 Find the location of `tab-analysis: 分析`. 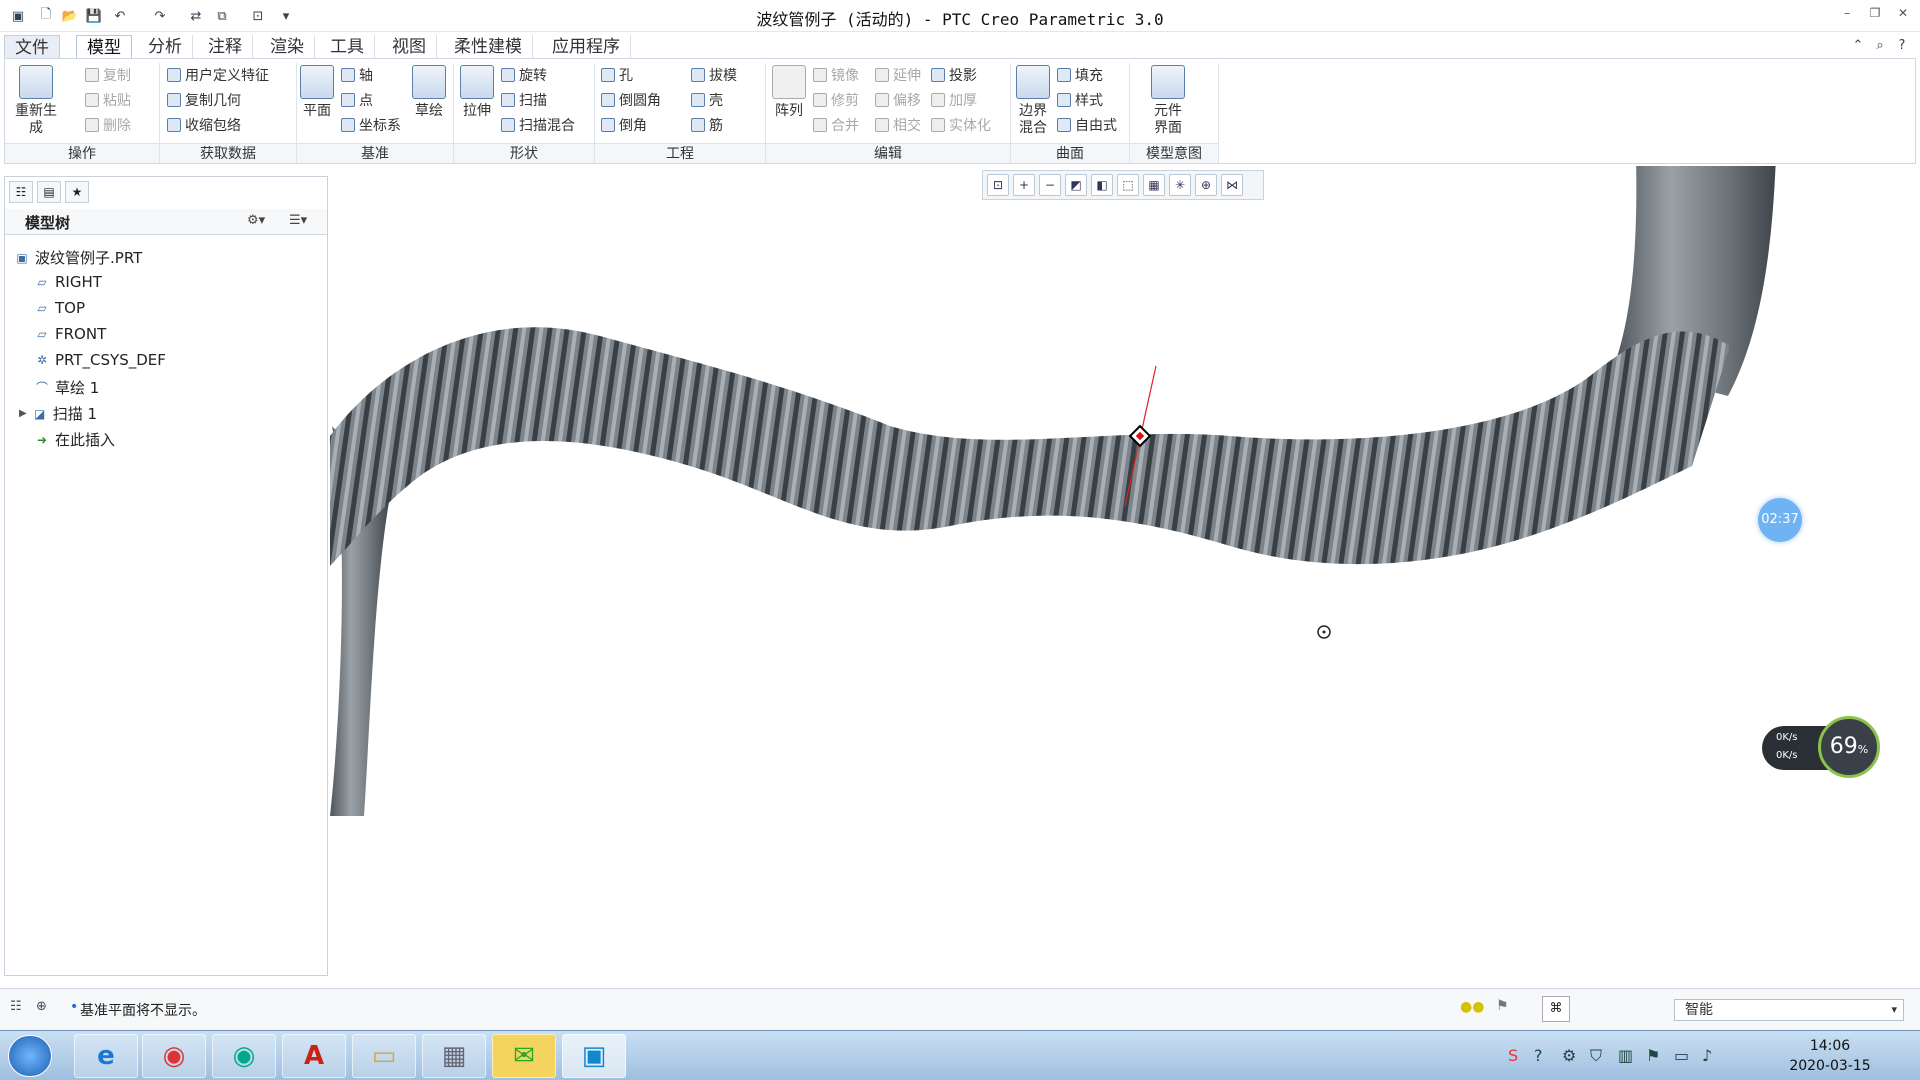

tab-analysis: 分析 is located at coordinates (165, 47).